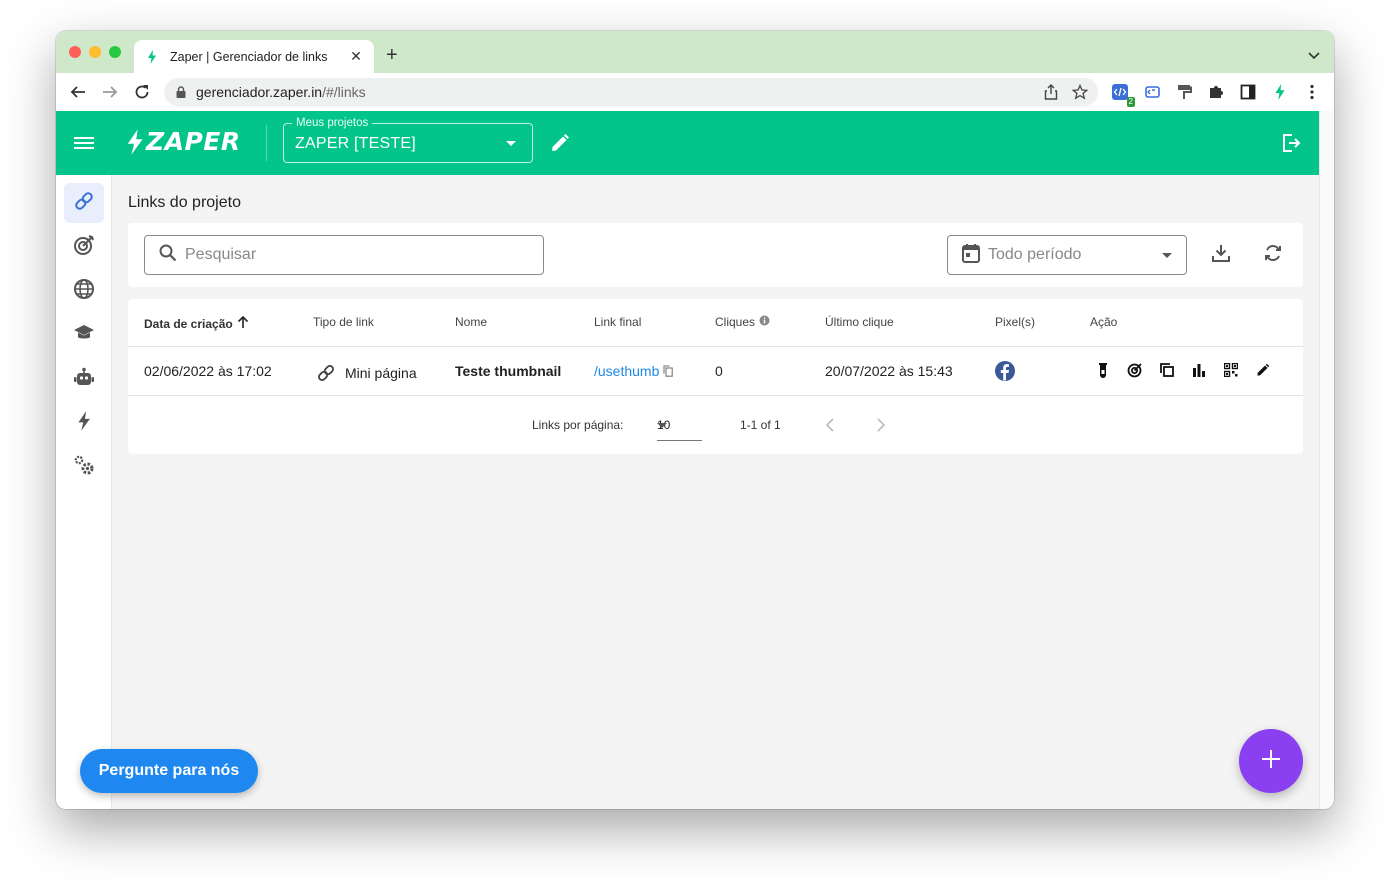 This screenshot has height=889, width=1390. I want to click on header-last-click: Último clique, so click(859, 322).